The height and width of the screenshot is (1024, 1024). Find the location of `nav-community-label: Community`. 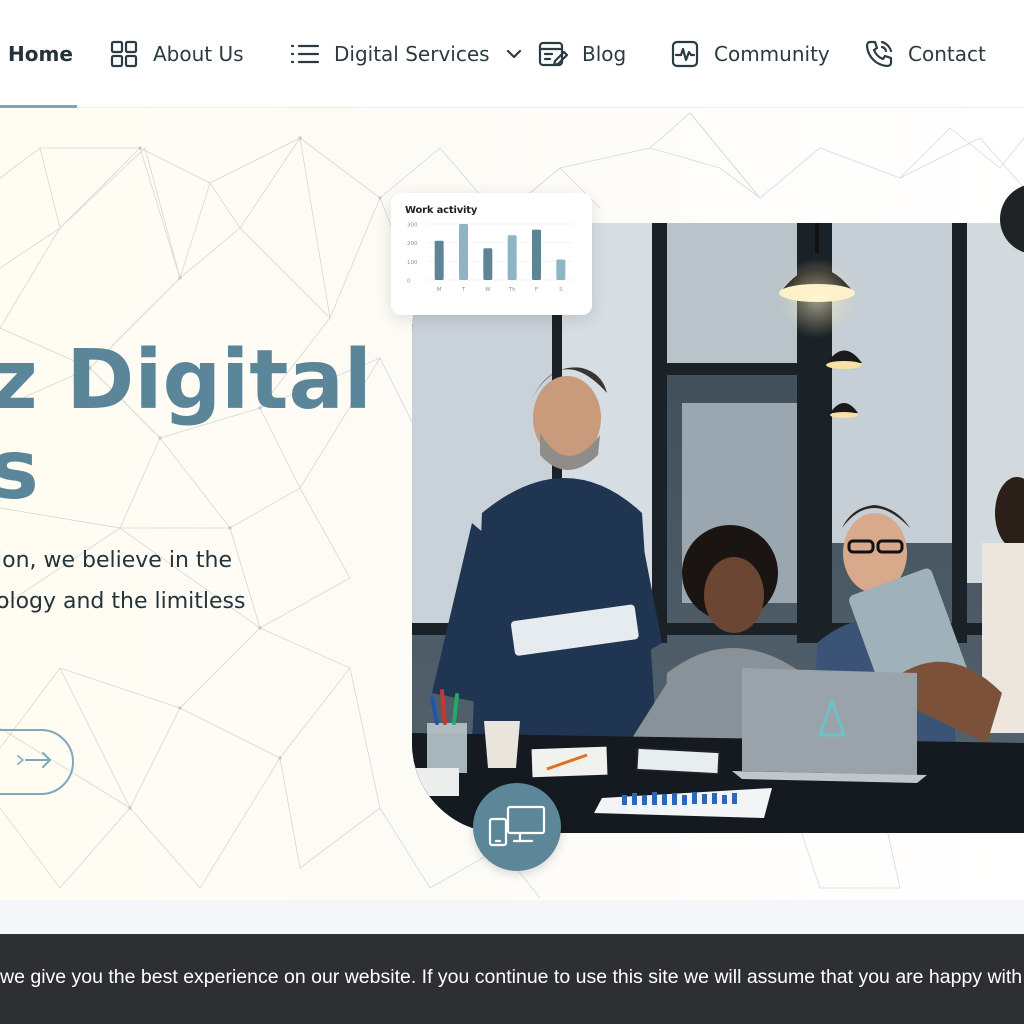

nav-community-label: Community is located at coordinates (772, 54).